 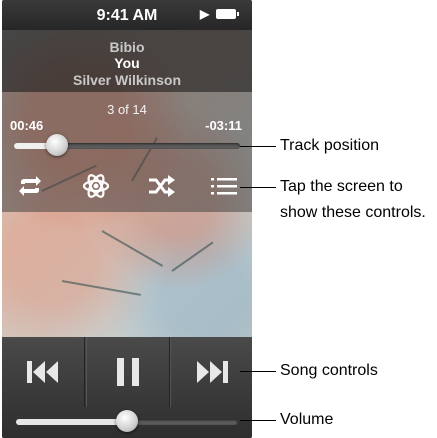 What do you see at coordinates (30, 186) in the screenshot?
I see `repeat-icon` at bounding box center [30, 186].